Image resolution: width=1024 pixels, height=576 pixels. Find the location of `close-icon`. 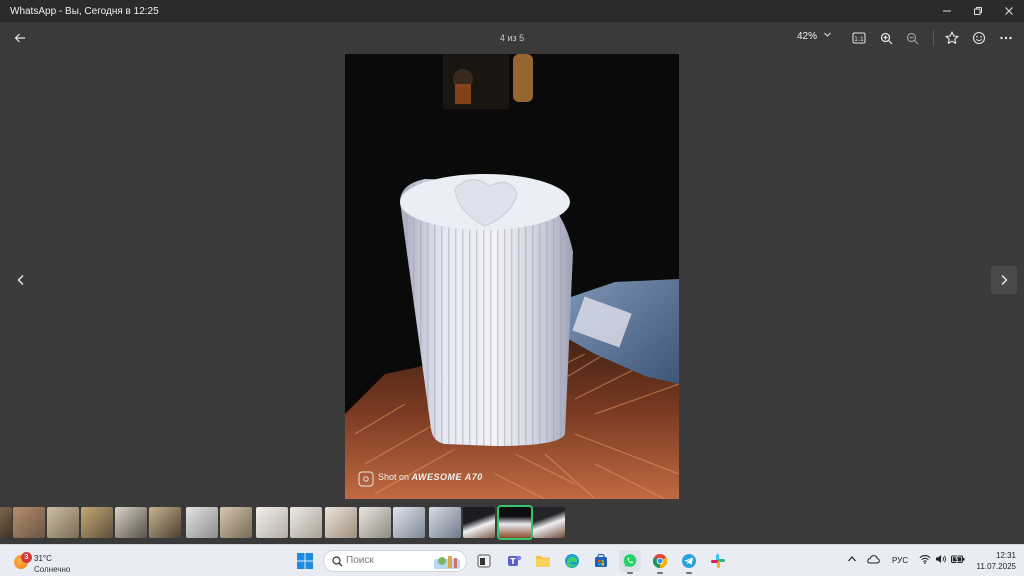

close-icon is located at coordinates (1008, 11).